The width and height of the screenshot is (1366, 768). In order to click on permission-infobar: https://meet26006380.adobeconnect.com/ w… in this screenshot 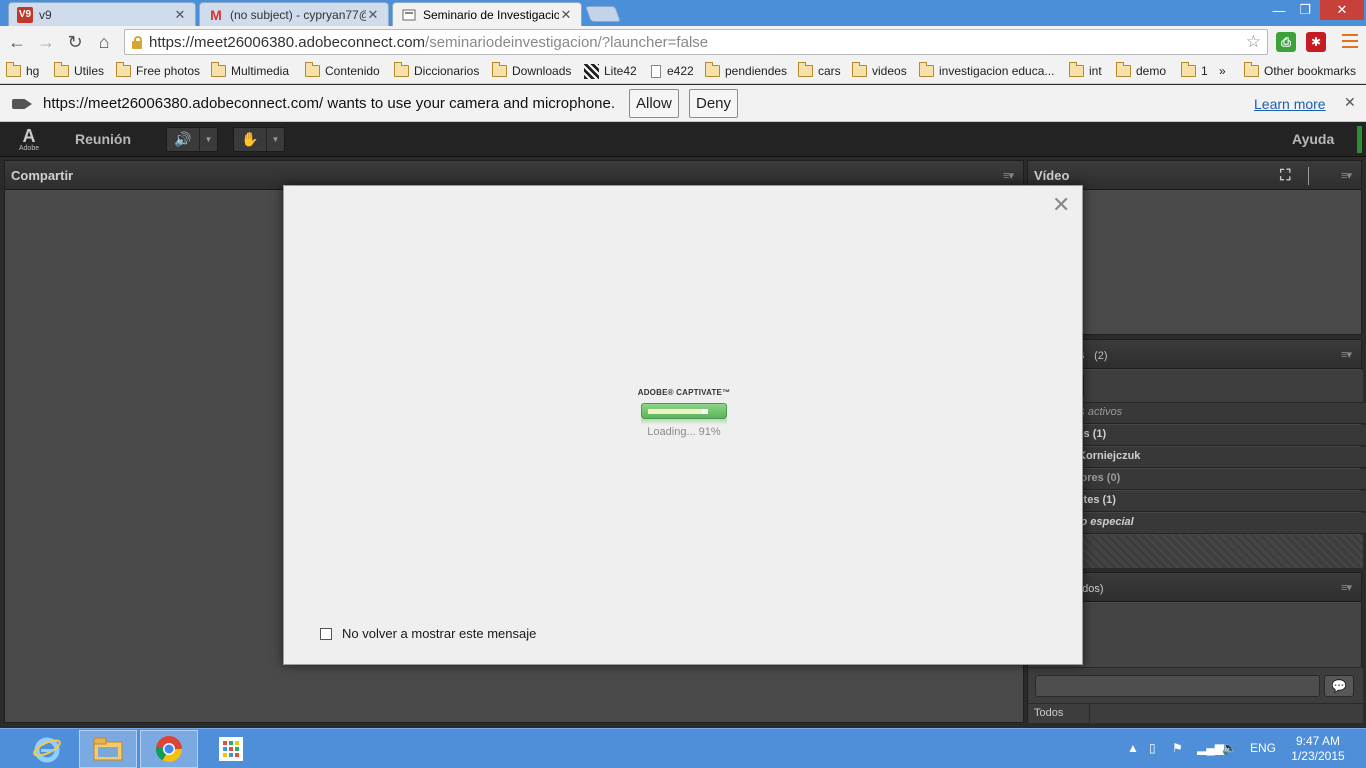, I will do `click(683, 103)`.